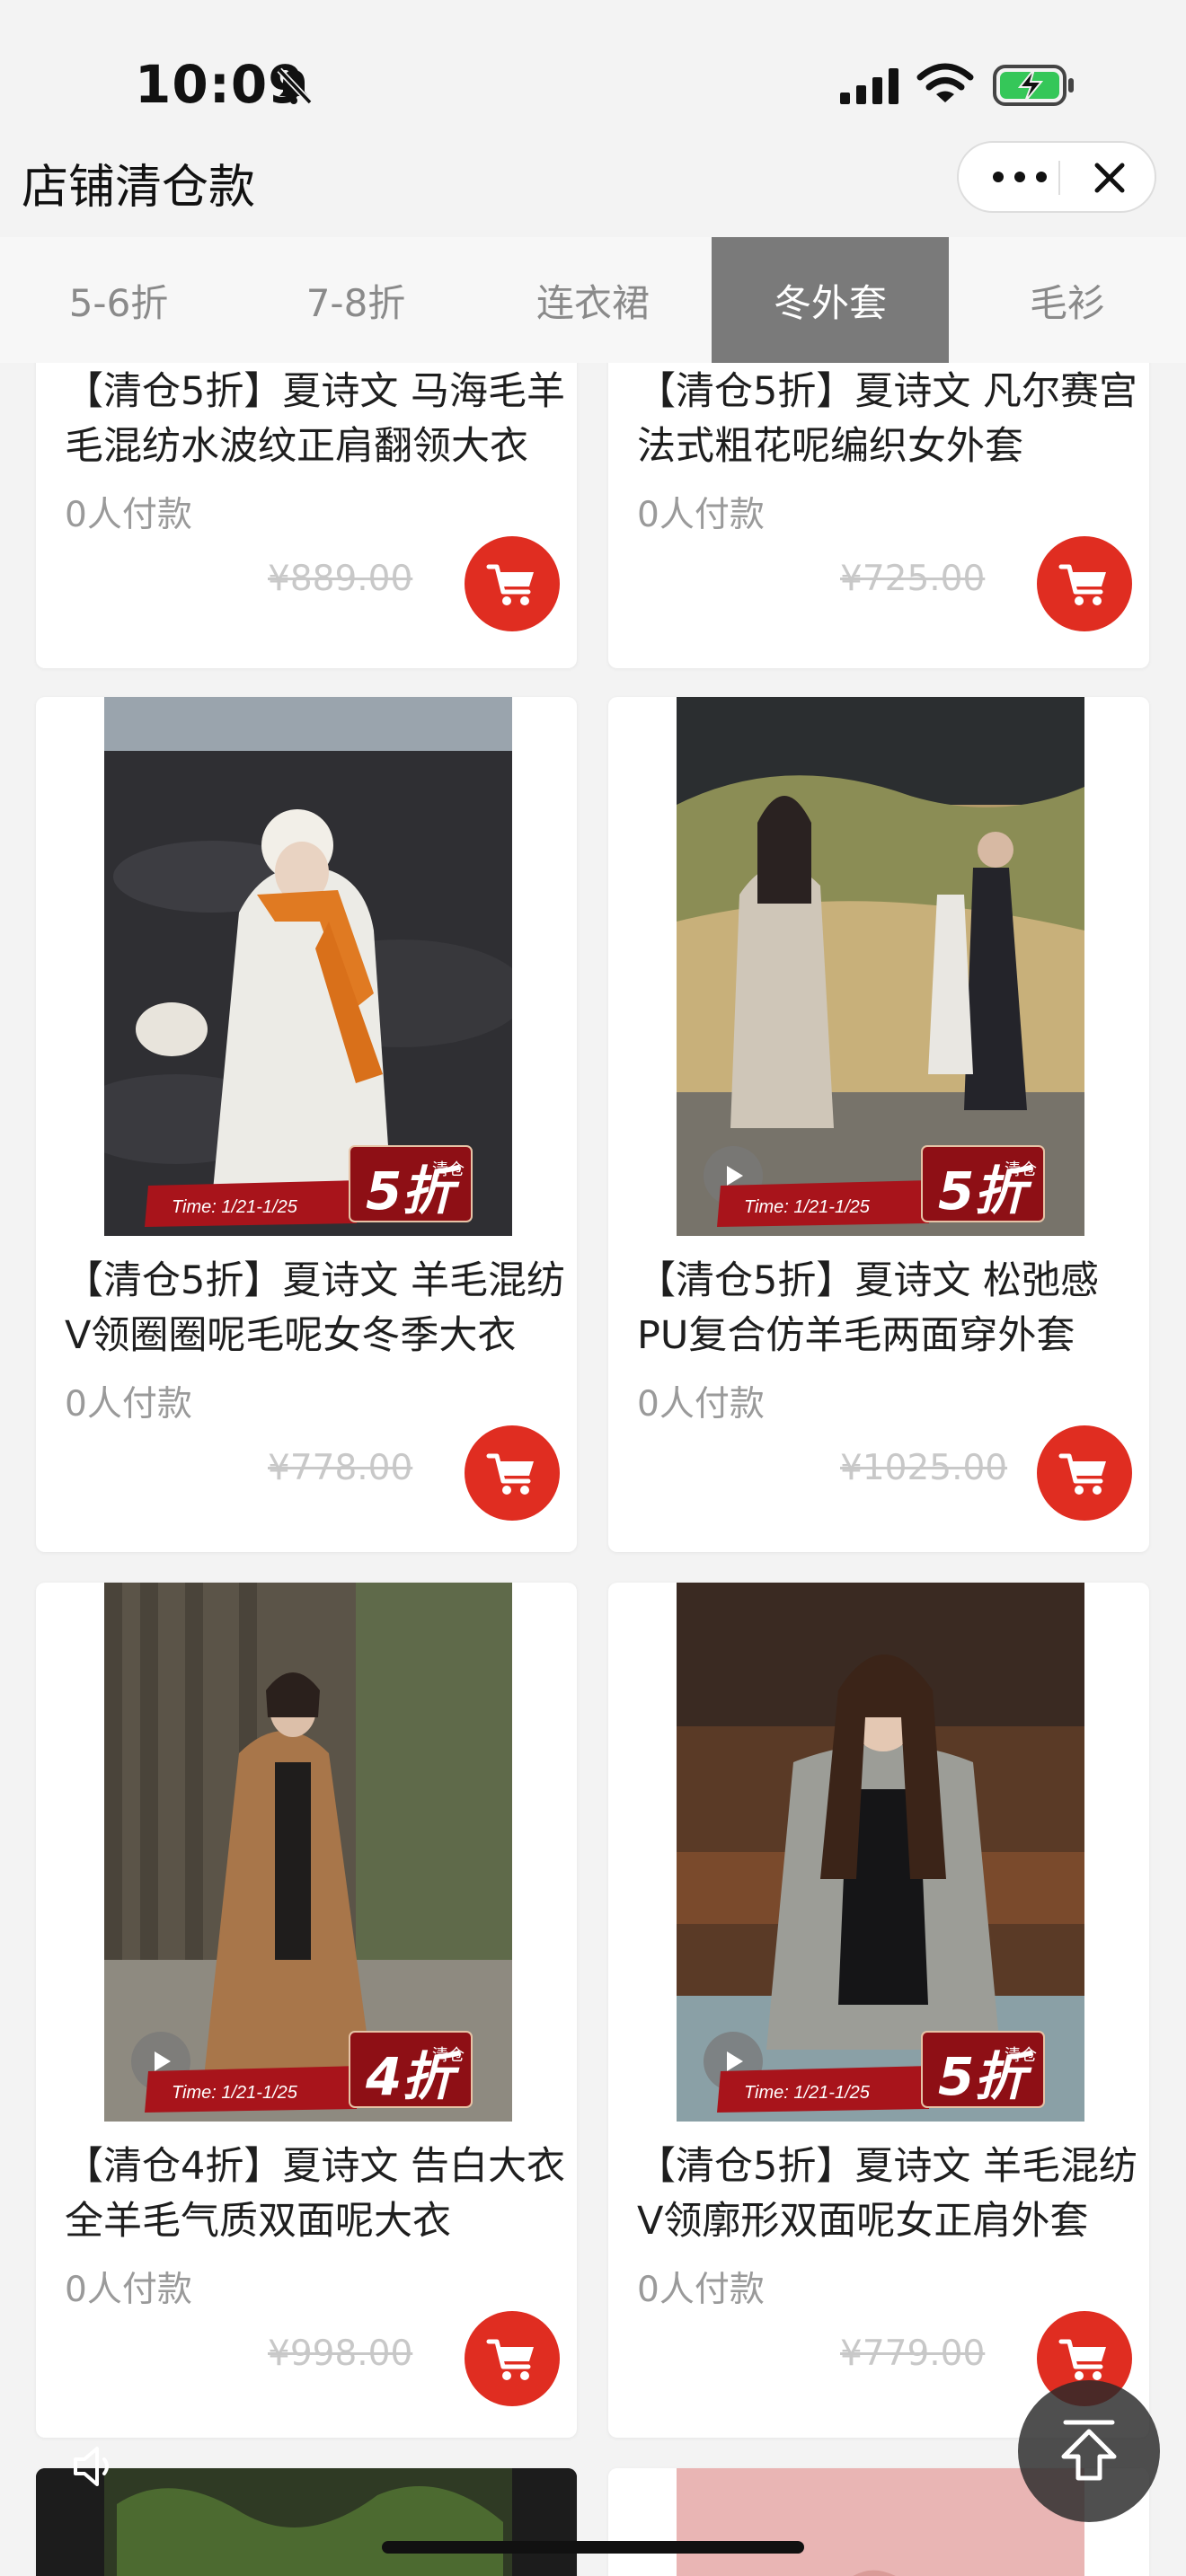 The image size is (1186, 2576). Describe the element at coordinates (308, 1852) in the screenshot. I see `product-photo: Time: 1/21-1/25 4折 清仓` at that location.